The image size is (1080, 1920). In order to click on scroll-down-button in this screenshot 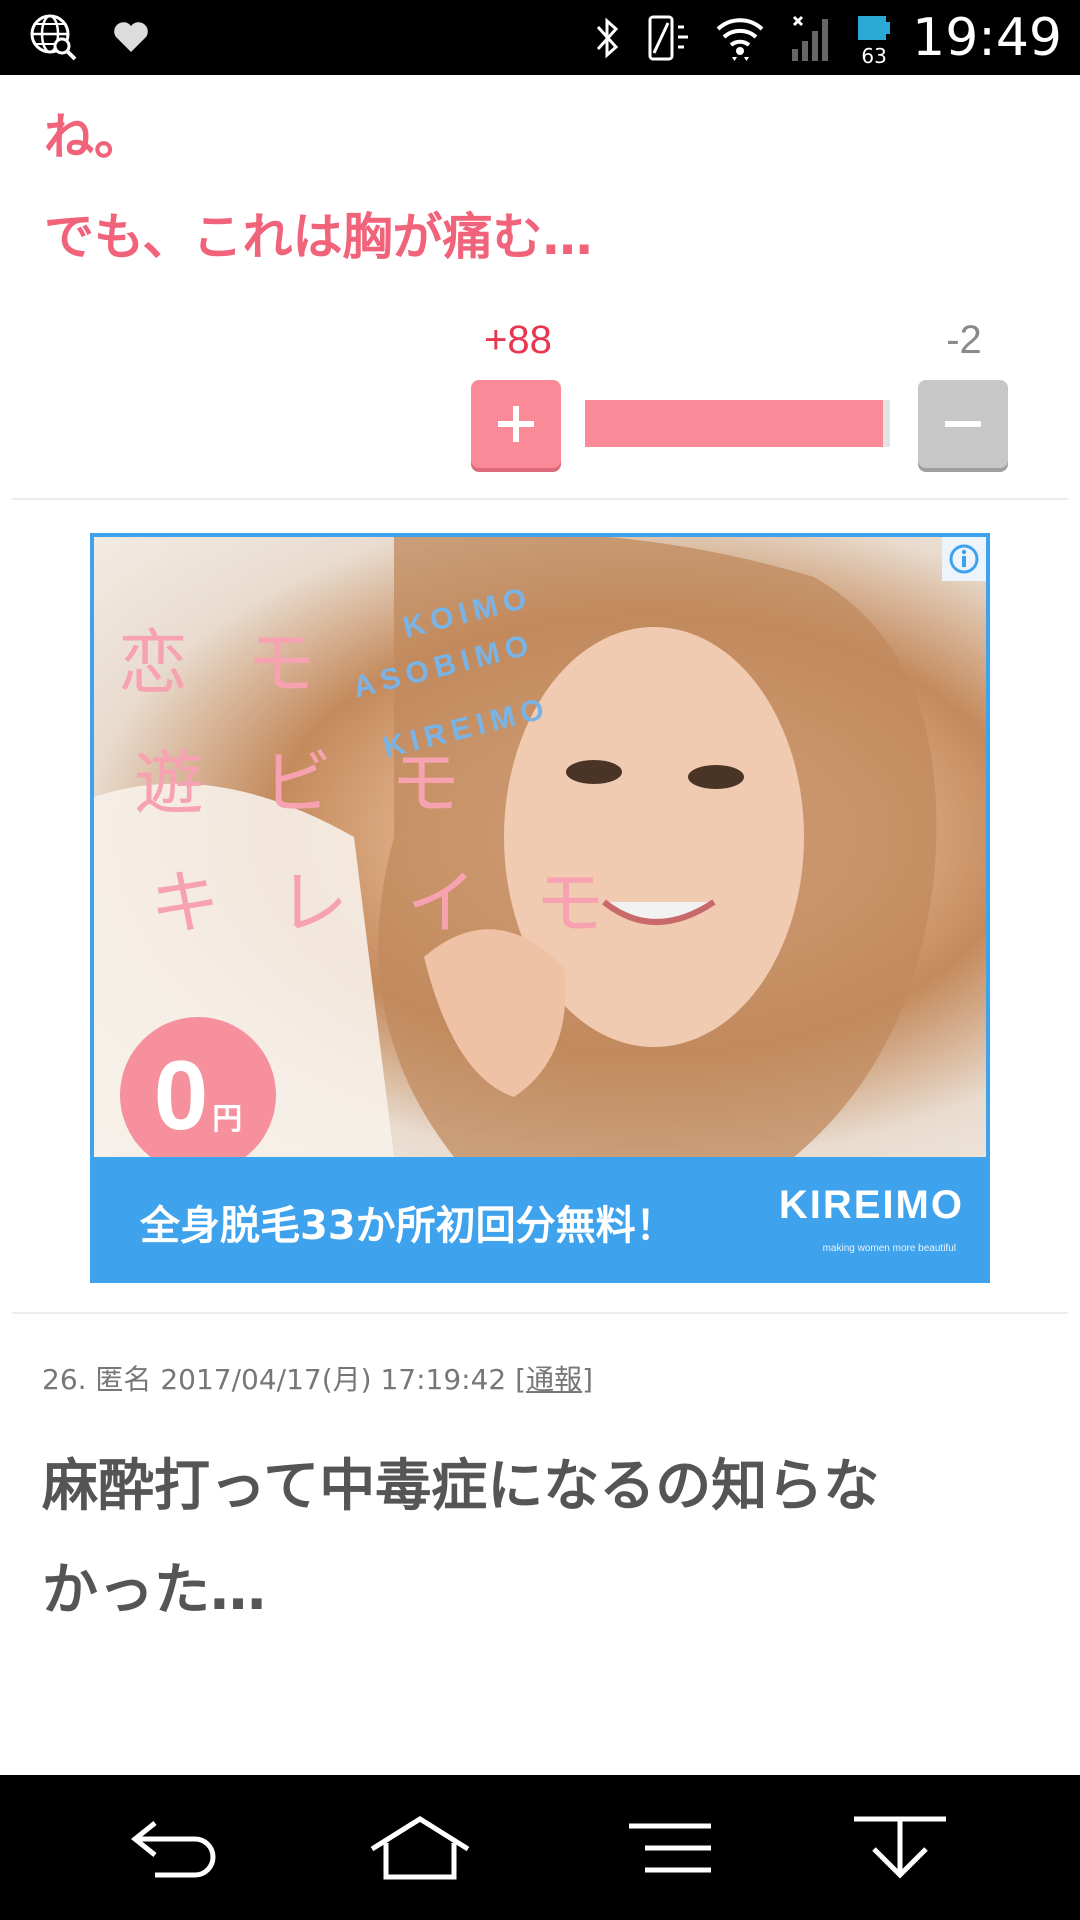, I will do `click(900, 1848)`.